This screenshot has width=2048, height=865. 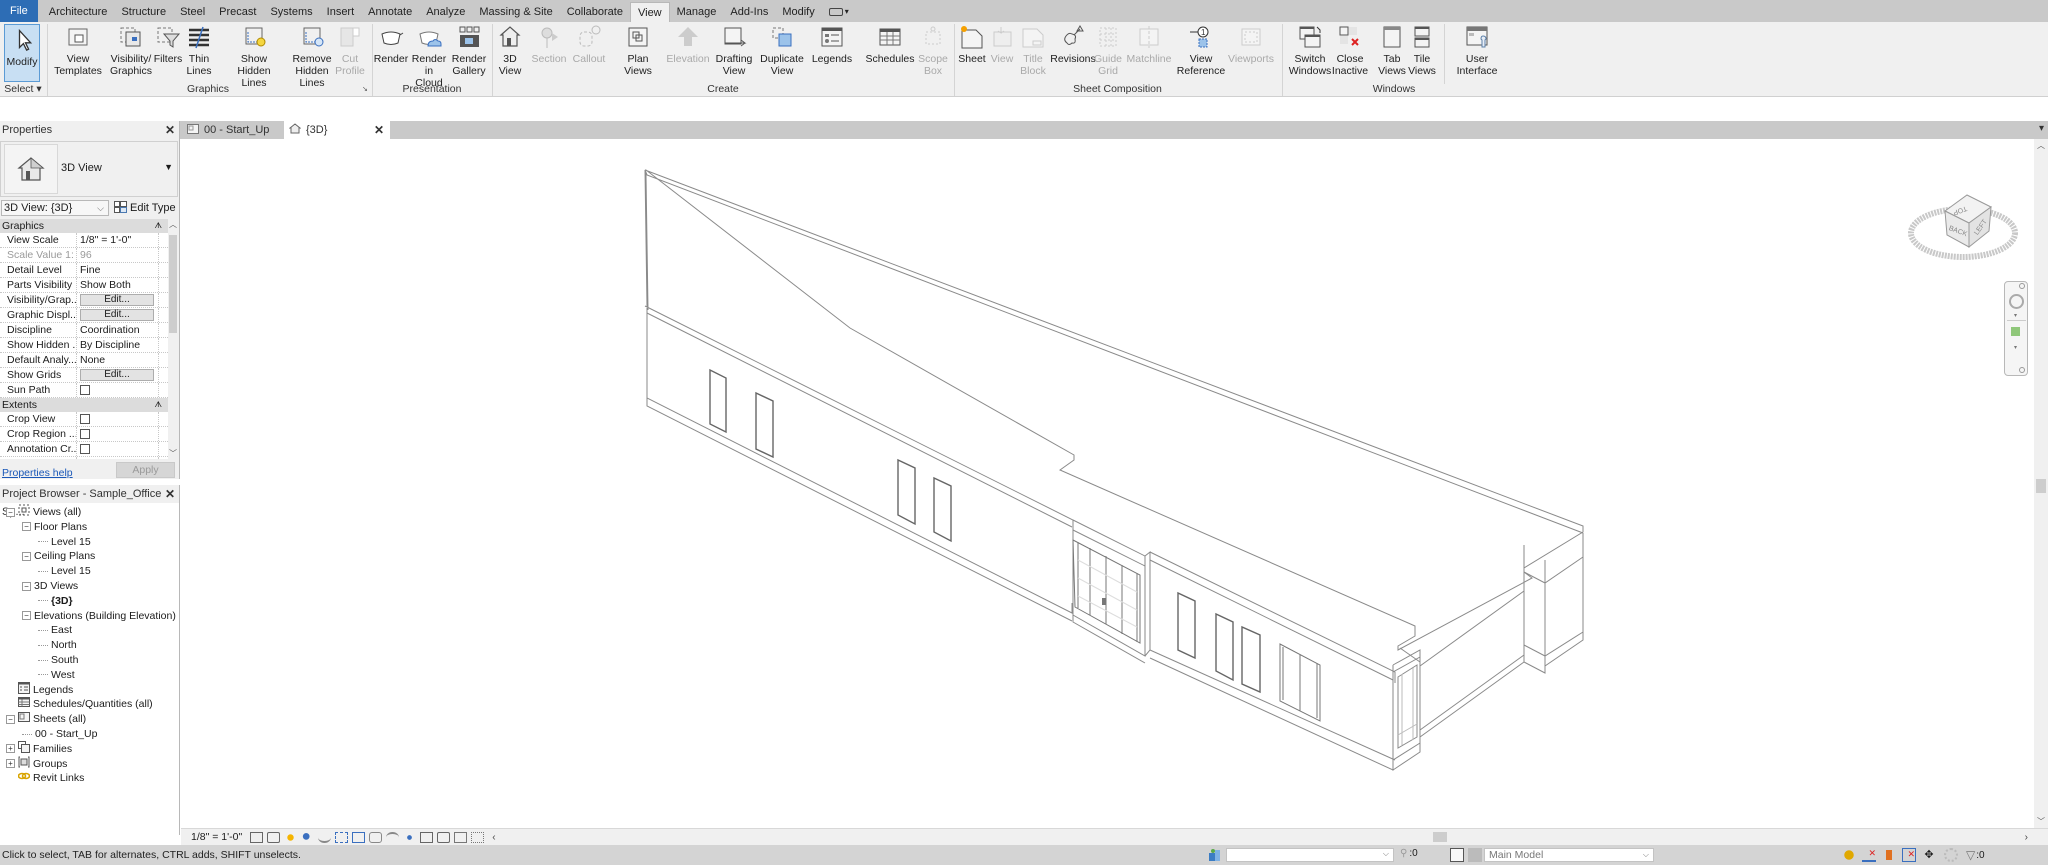 I want to click on render-gallery-button: Render Gallery, so click(x=469, y=52).